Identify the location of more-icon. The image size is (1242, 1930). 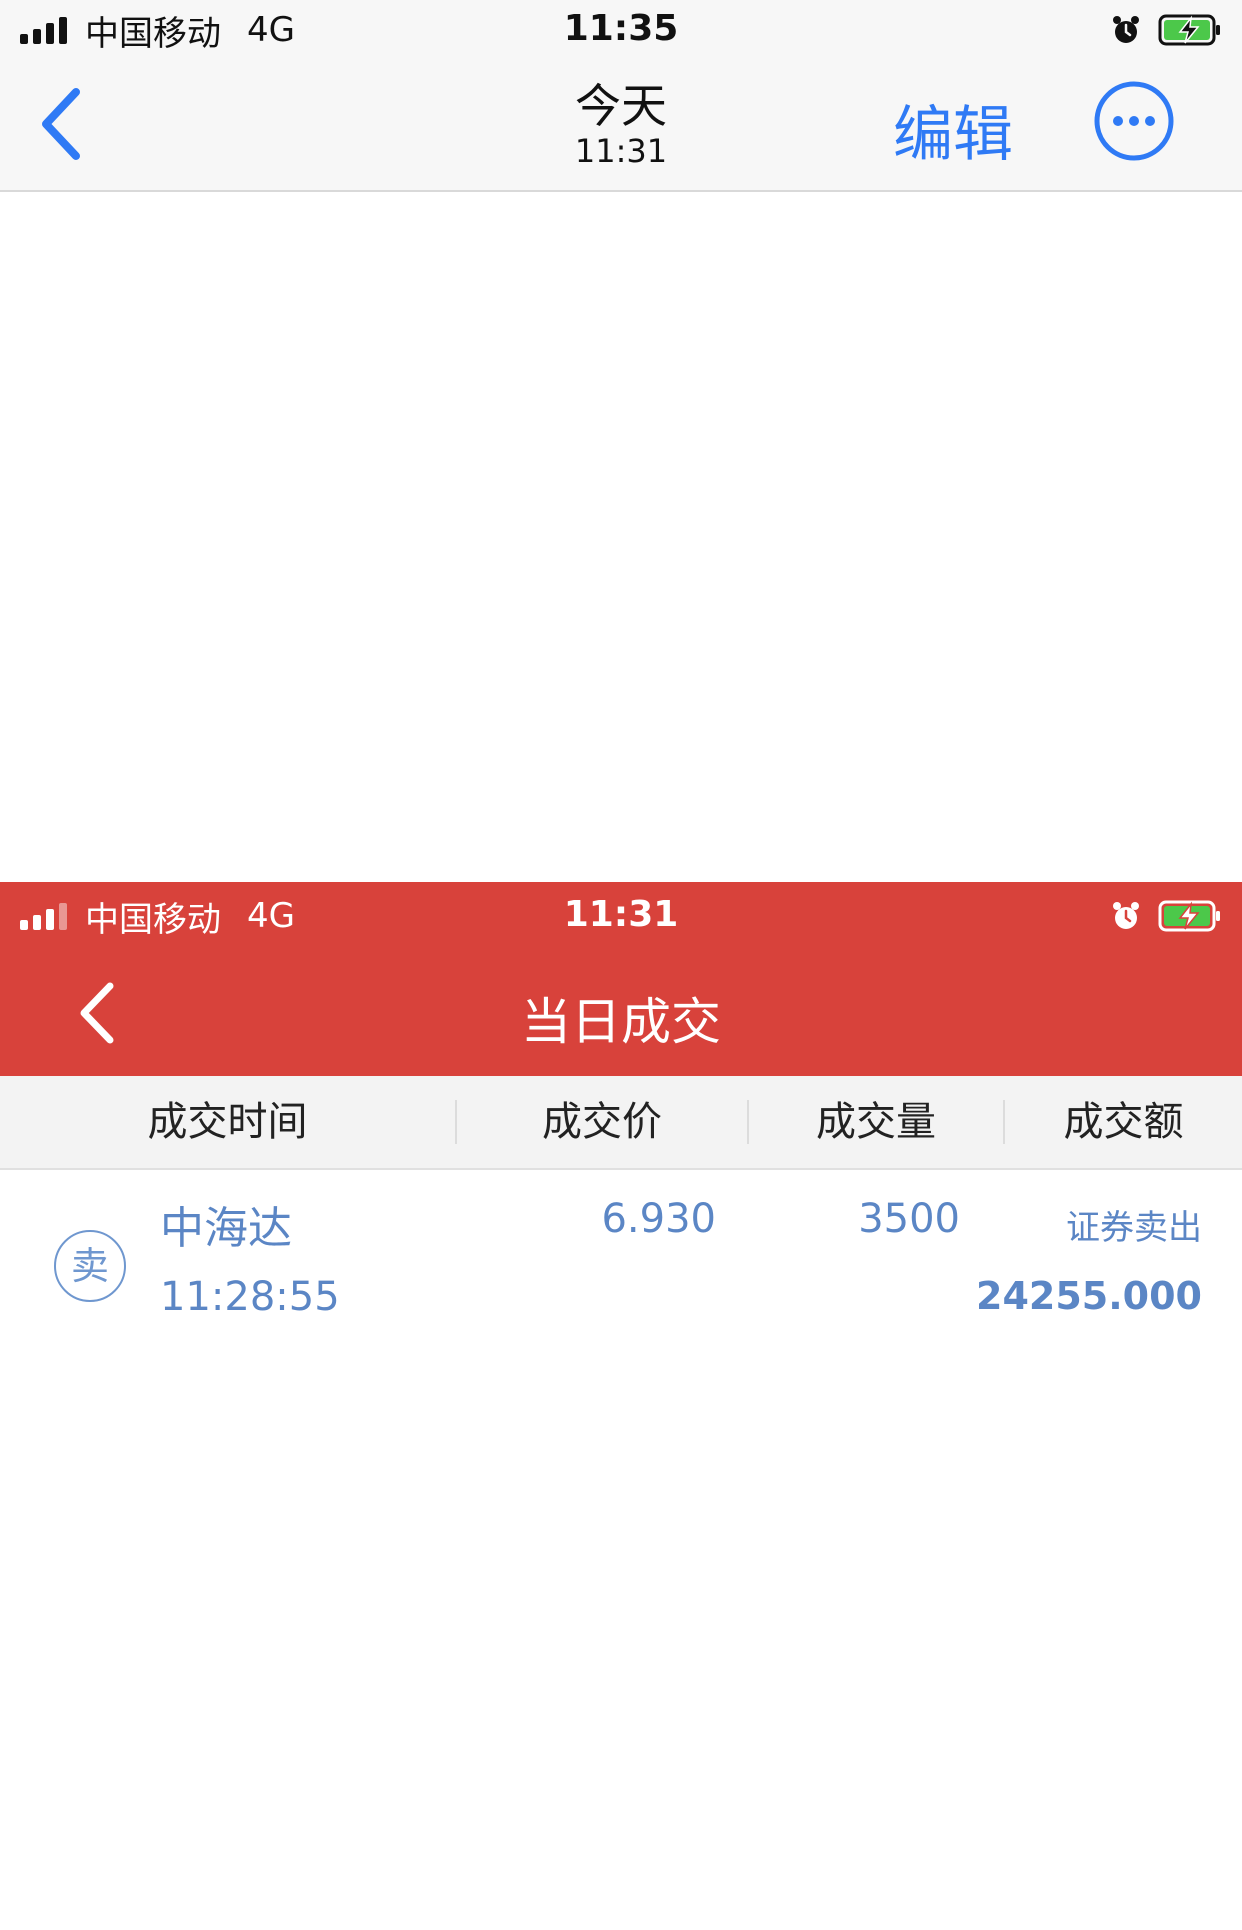
(1134, 121).